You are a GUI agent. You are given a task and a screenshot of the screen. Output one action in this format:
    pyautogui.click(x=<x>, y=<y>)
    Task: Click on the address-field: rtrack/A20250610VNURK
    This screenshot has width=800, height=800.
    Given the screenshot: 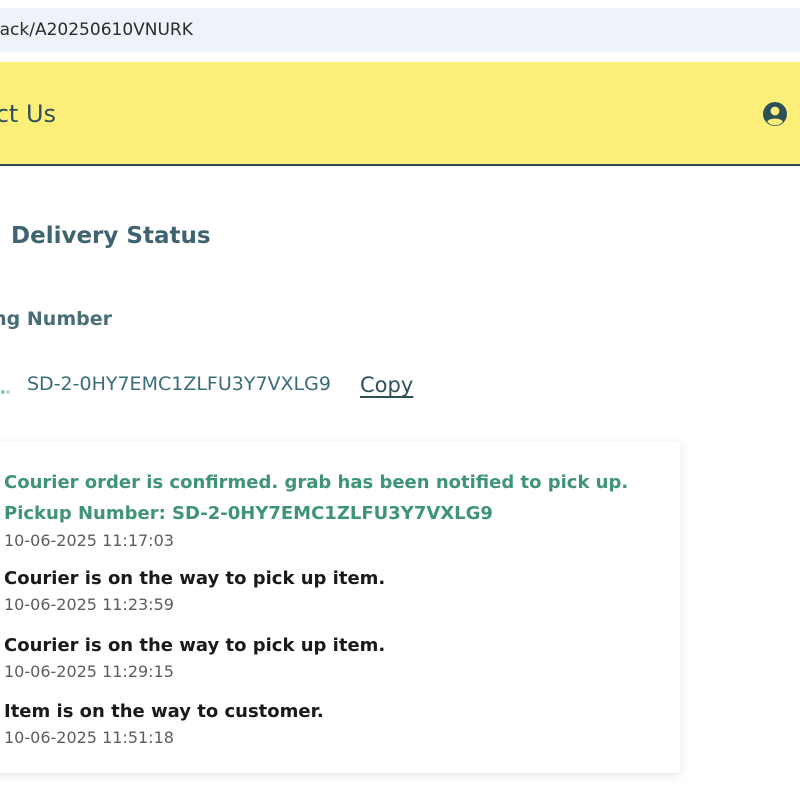 What is the action you would take?
    pyautogui.click(x=400, y=30)
    